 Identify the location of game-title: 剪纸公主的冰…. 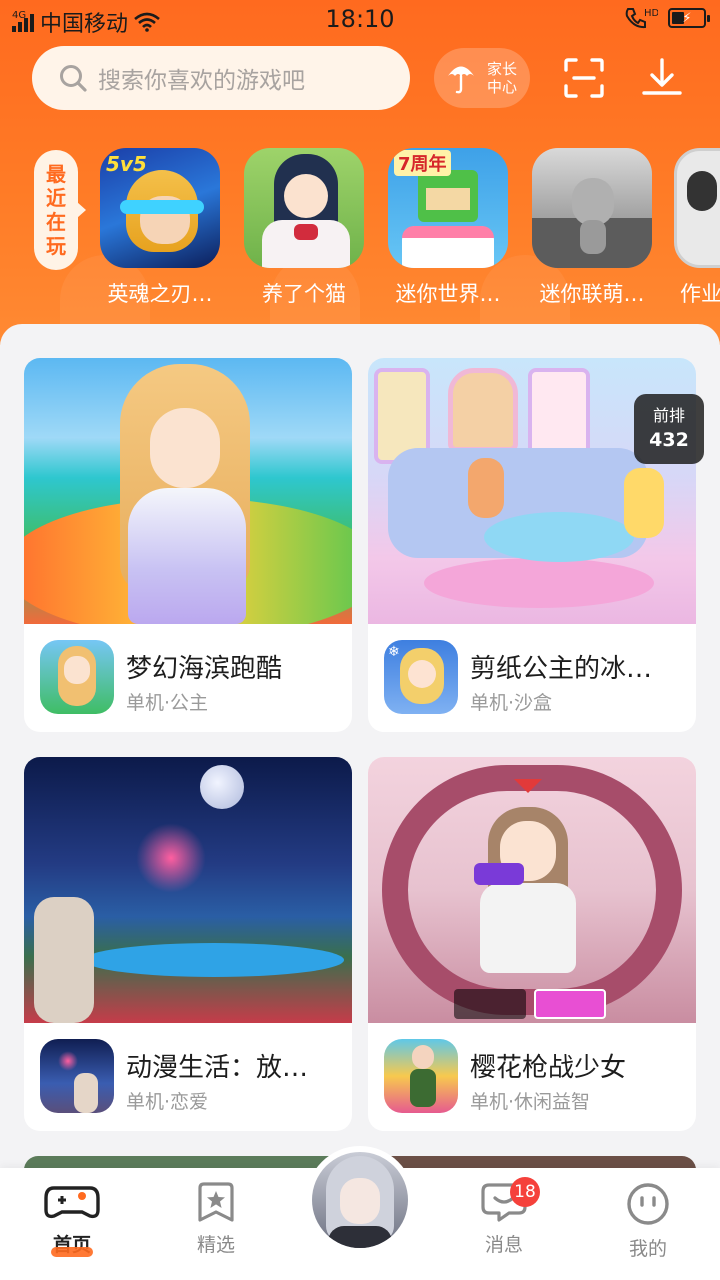
(561, 669).